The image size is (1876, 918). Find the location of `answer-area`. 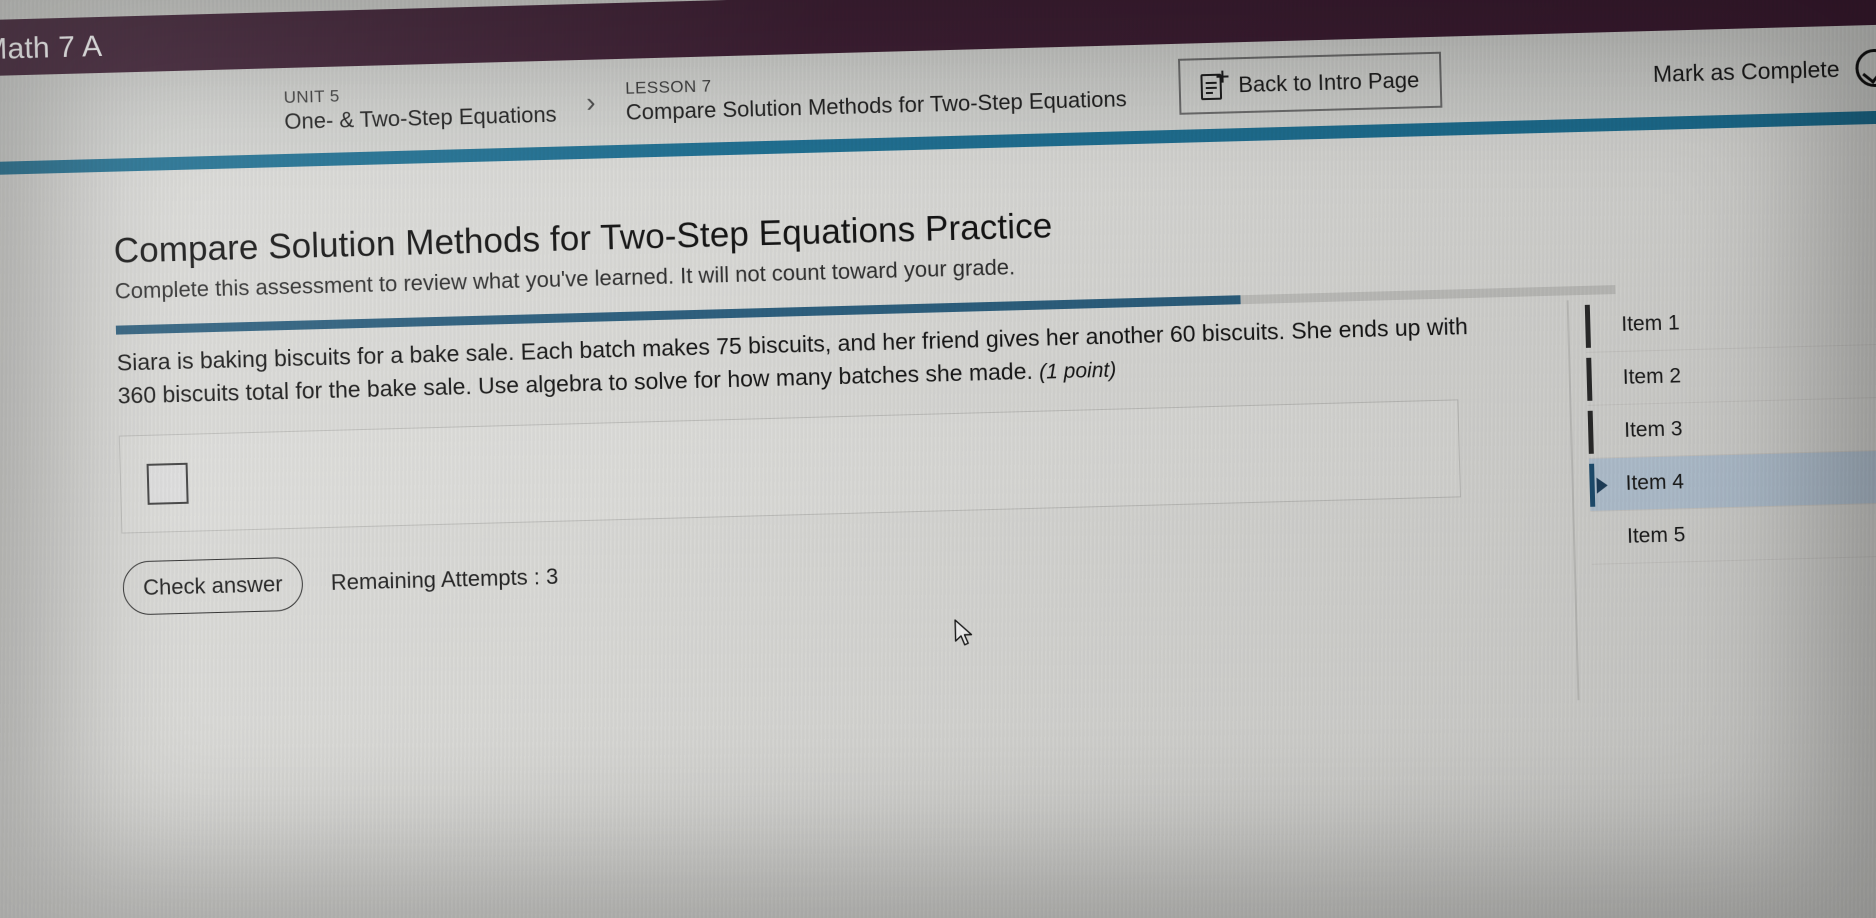

answer-area is located at coordinates (789, 467).